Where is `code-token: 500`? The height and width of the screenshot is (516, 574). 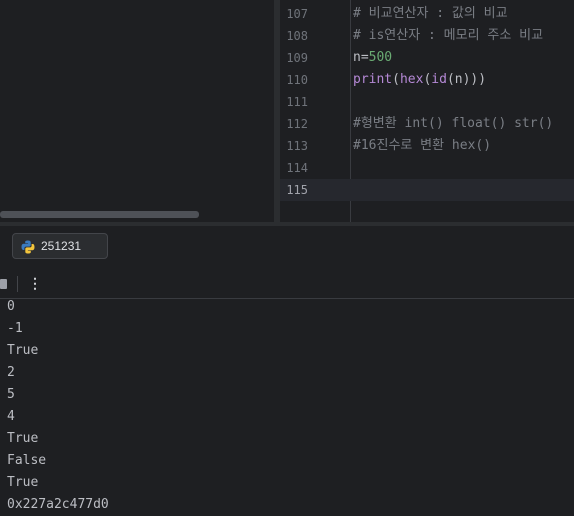 code-token: 500 is located at coordinates (380, 57).